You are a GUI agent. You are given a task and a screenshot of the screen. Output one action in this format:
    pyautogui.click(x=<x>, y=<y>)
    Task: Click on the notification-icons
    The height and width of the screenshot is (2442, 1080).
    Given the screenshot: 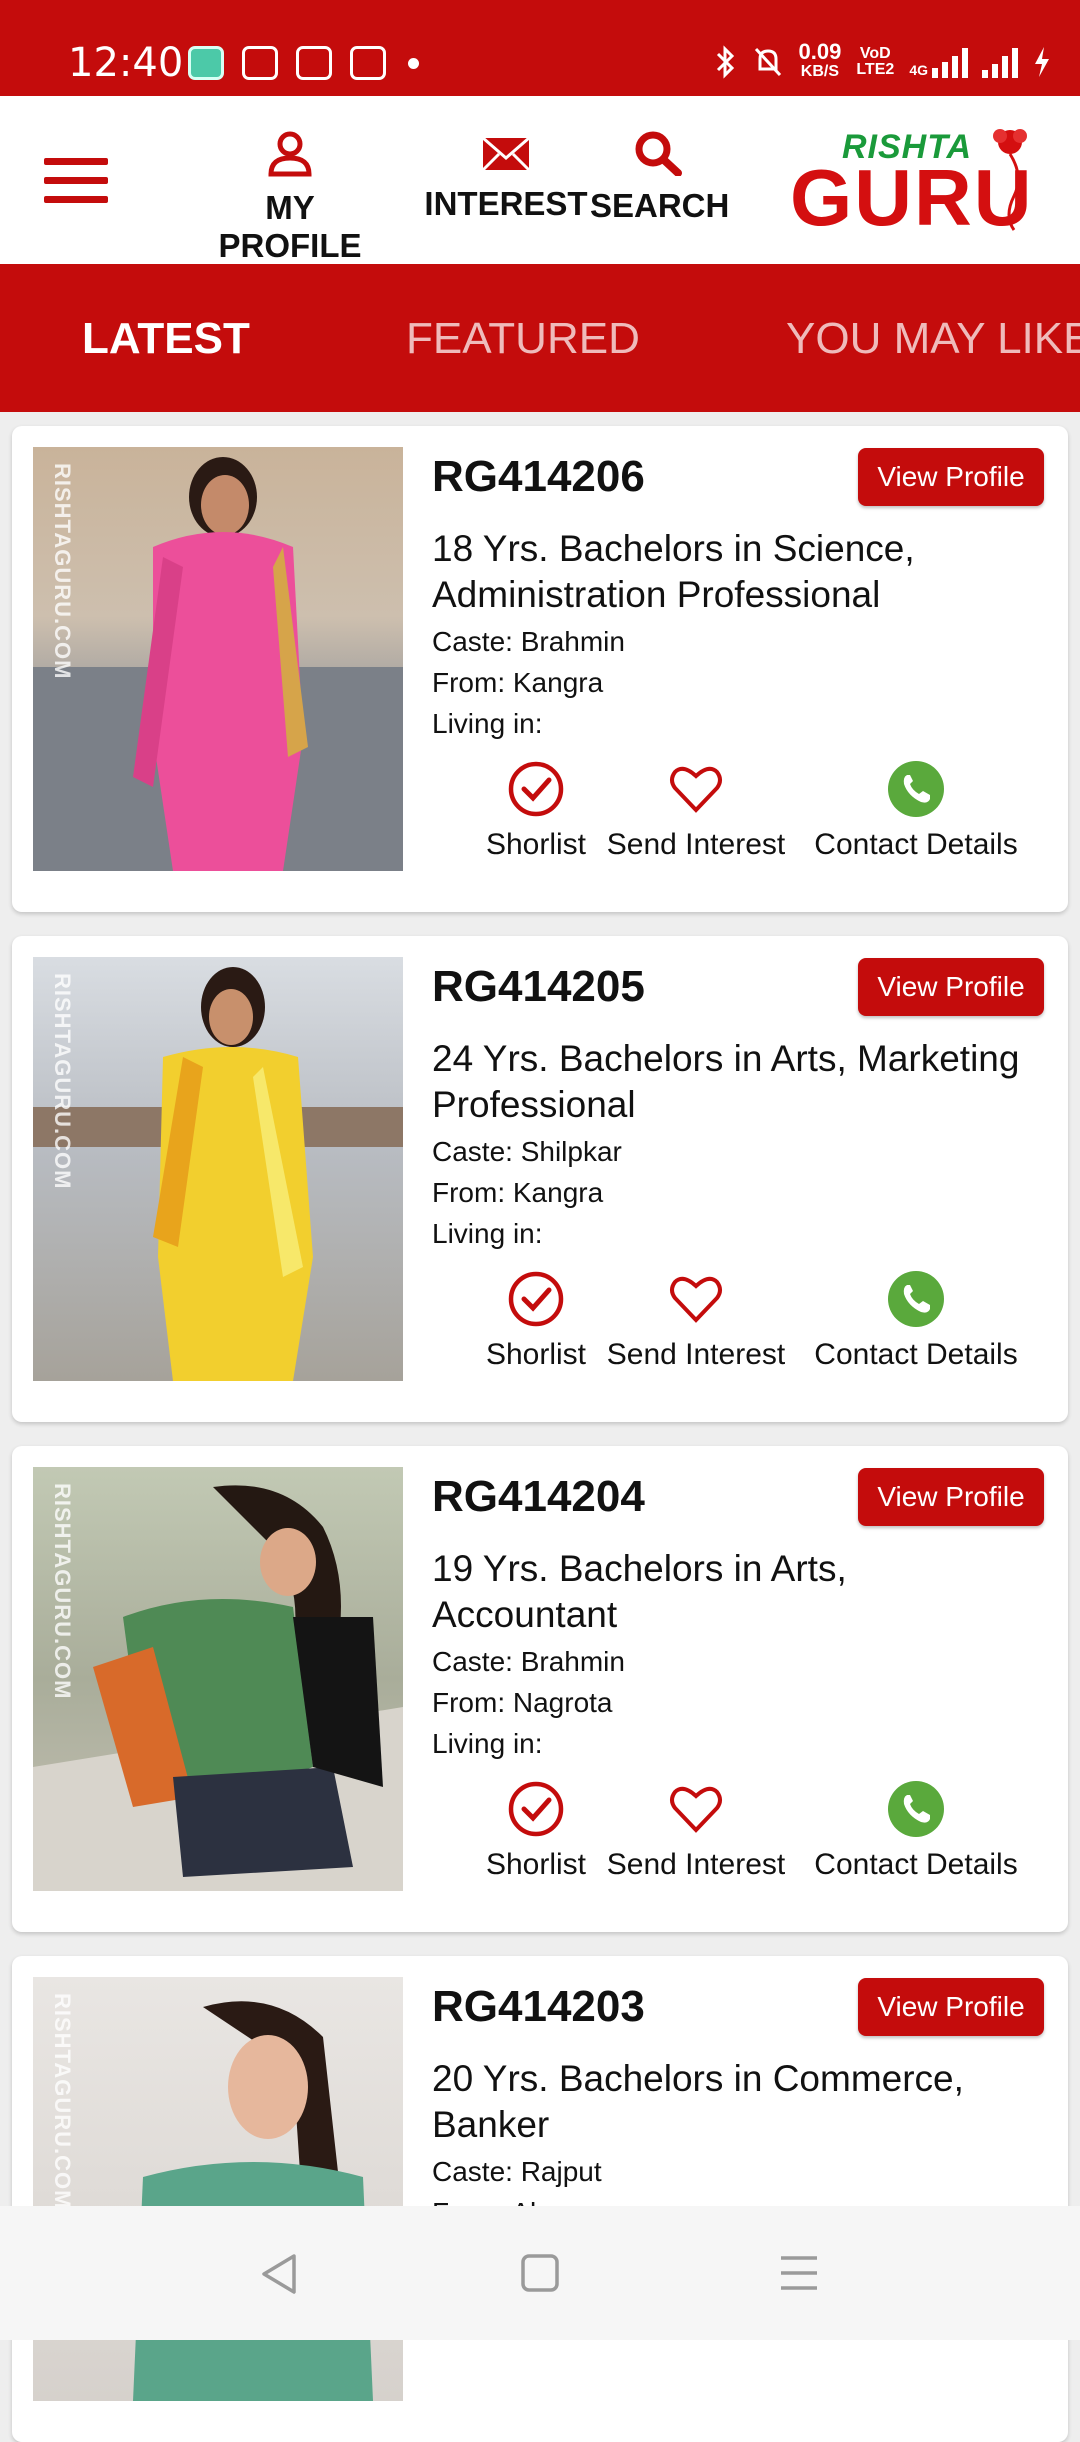 What is the action you would take?
    pyautogui.click(x=303, y=63)
    